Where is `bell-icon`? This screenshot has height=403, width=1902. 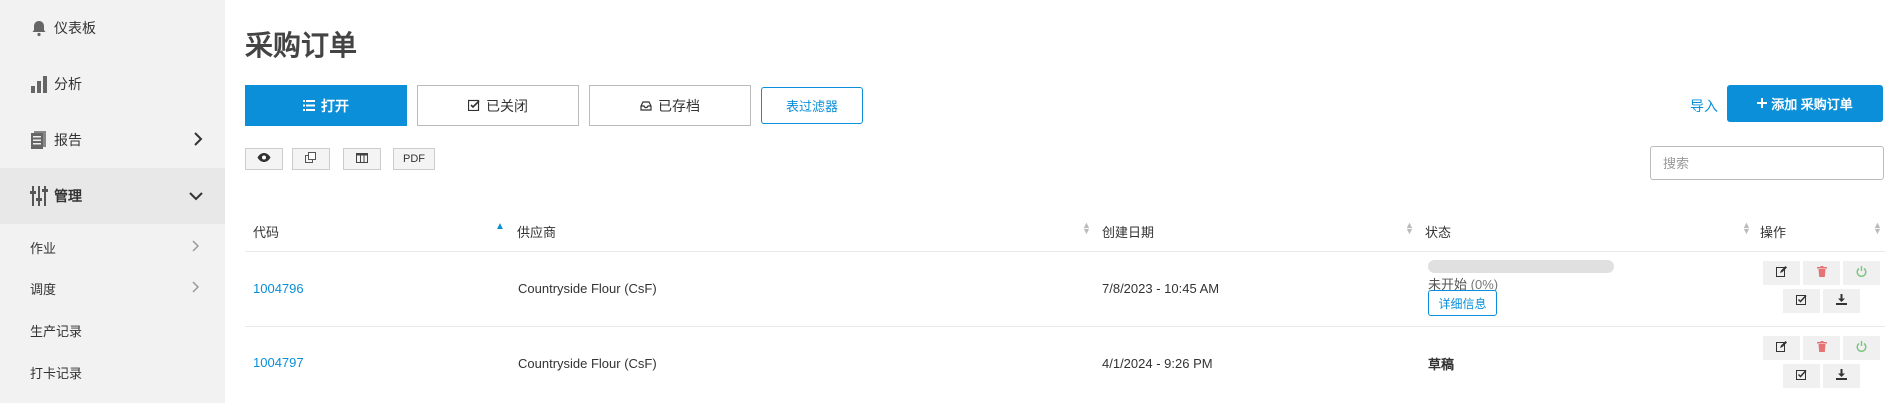
bell-icon is located at coordinates (39, 28).